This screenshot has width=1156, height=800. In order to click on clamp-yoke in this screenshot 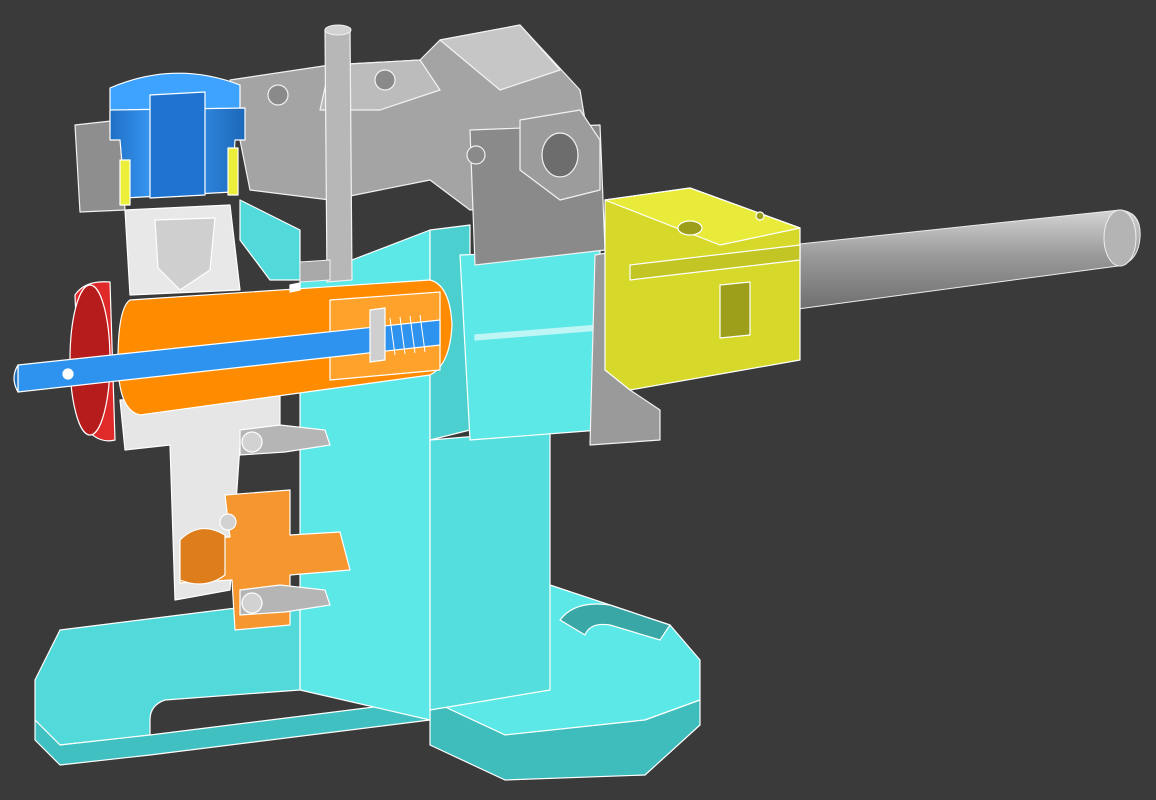, I will do `click(702, 289)`.